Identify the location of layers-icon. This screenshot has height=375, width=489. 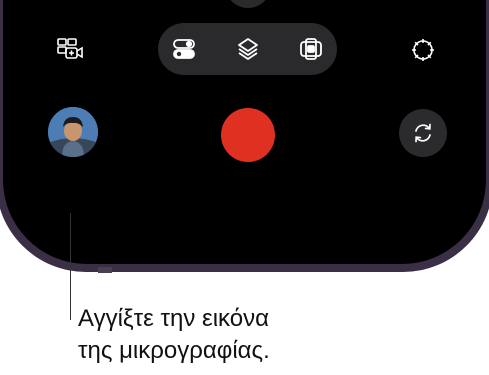
(248, 49).